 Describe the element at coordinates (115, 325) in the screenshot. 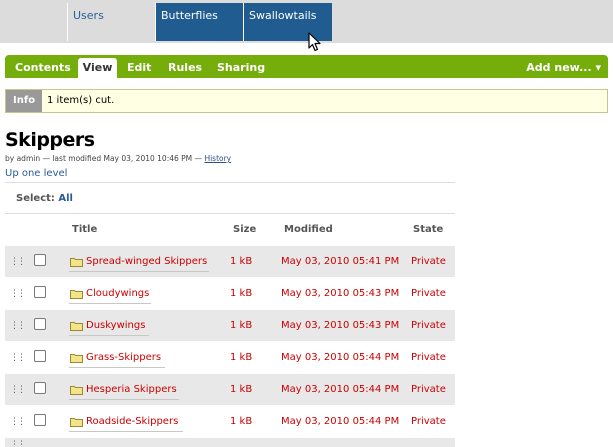

I see `item-title-link: Duskywings` at that location.